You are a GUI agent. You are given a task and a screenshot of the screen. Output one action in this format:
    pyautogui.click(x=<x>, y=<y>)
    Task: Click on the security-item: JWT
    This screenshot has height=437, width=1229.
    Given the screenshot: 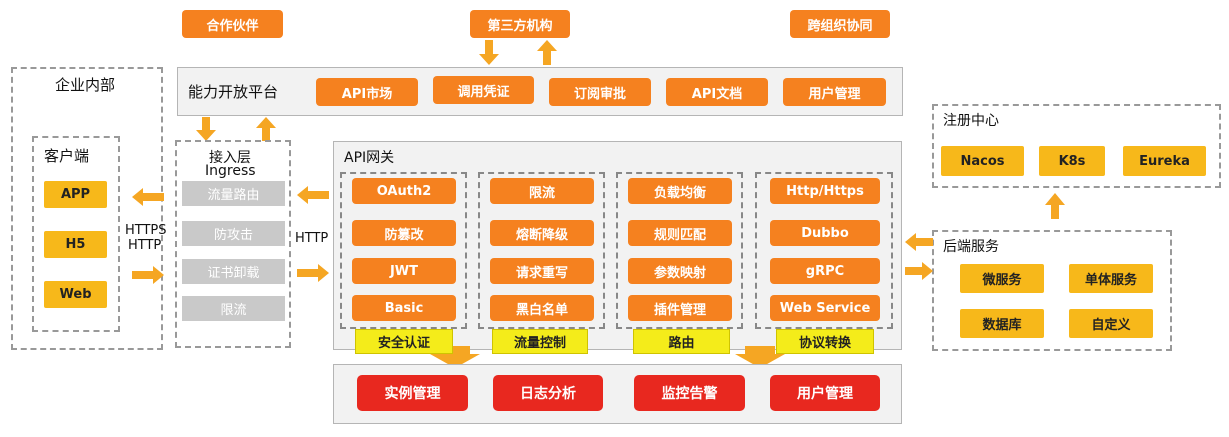 What is the action you would take?
    pyautogui.click(x=404, y=271)
    